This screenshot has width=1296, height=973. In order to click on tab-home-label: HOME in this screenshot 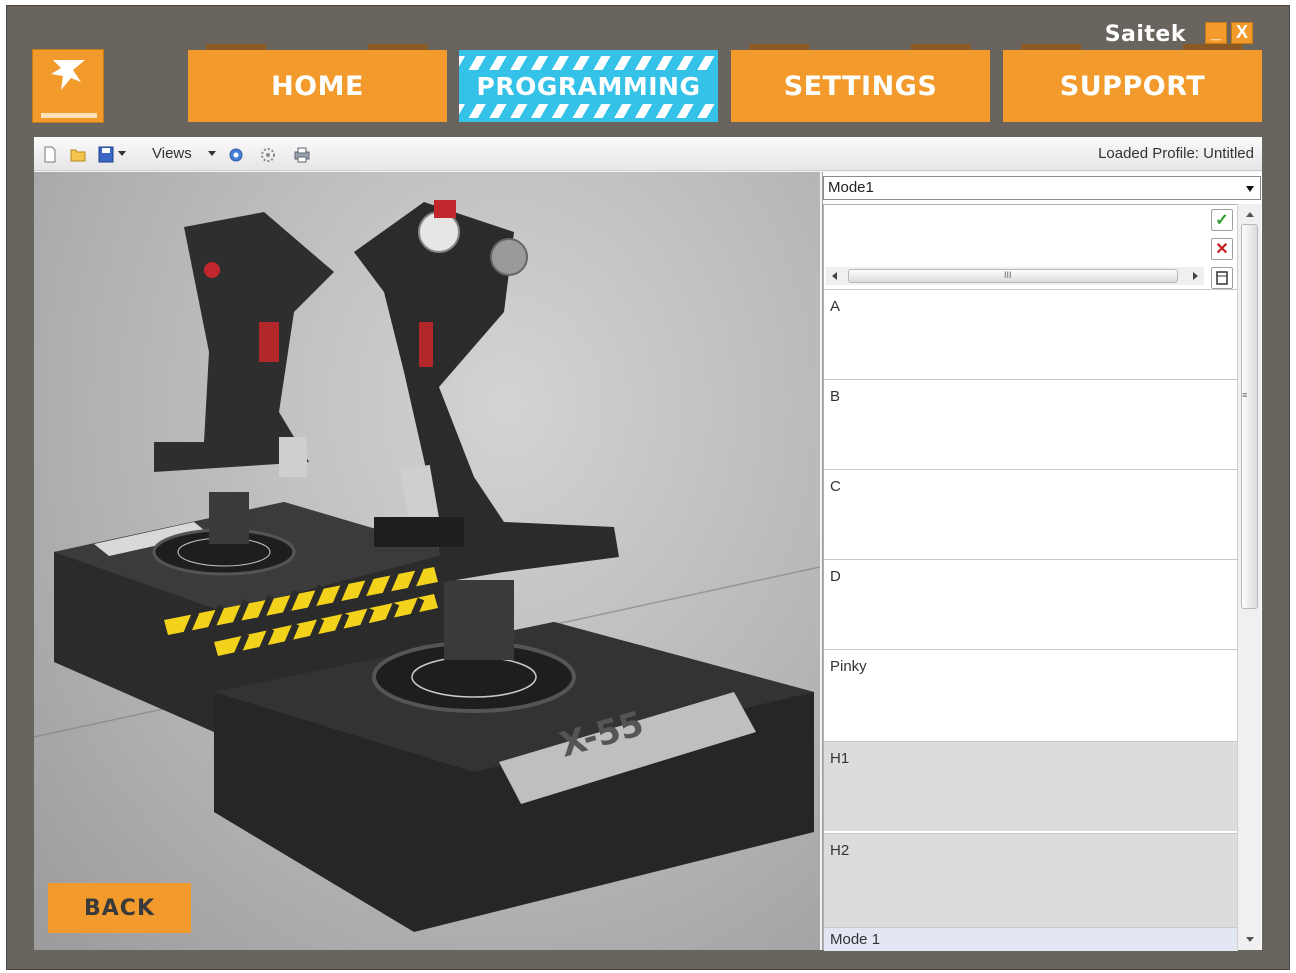, I will do `click(317, 86)`.